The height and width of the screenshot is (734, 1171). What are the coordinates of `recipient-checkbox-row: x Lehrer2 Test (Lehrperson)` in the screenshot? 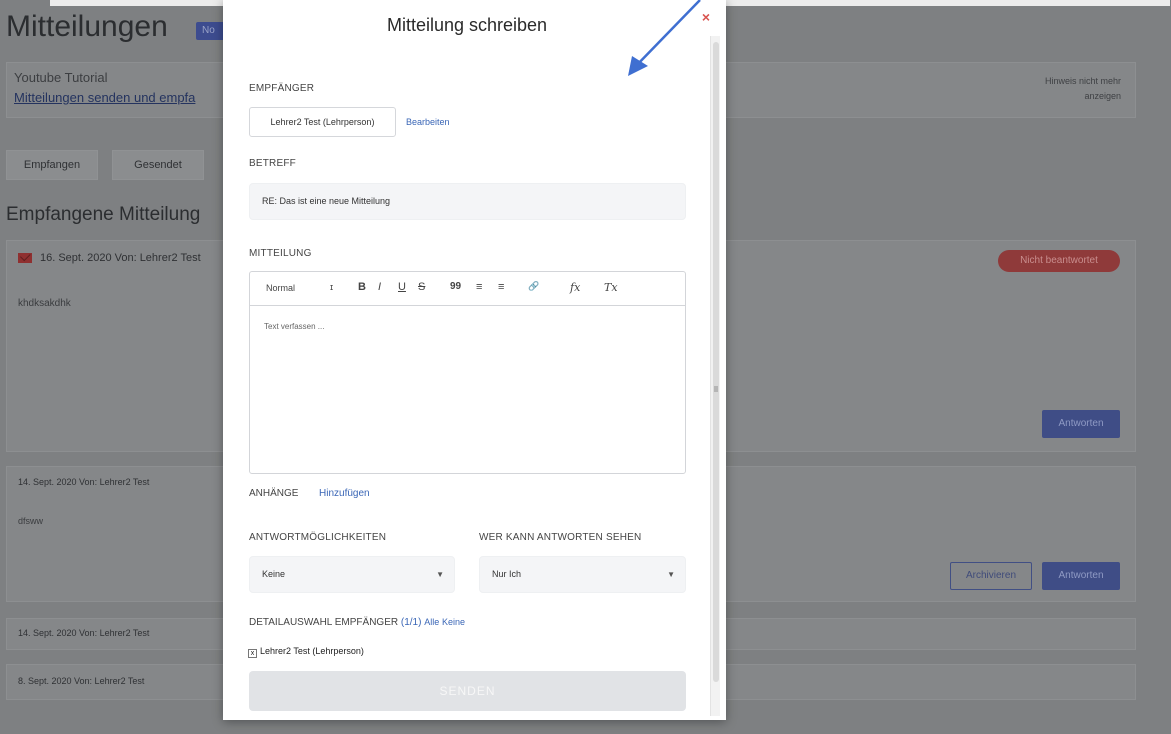 It's located at (306, 652).